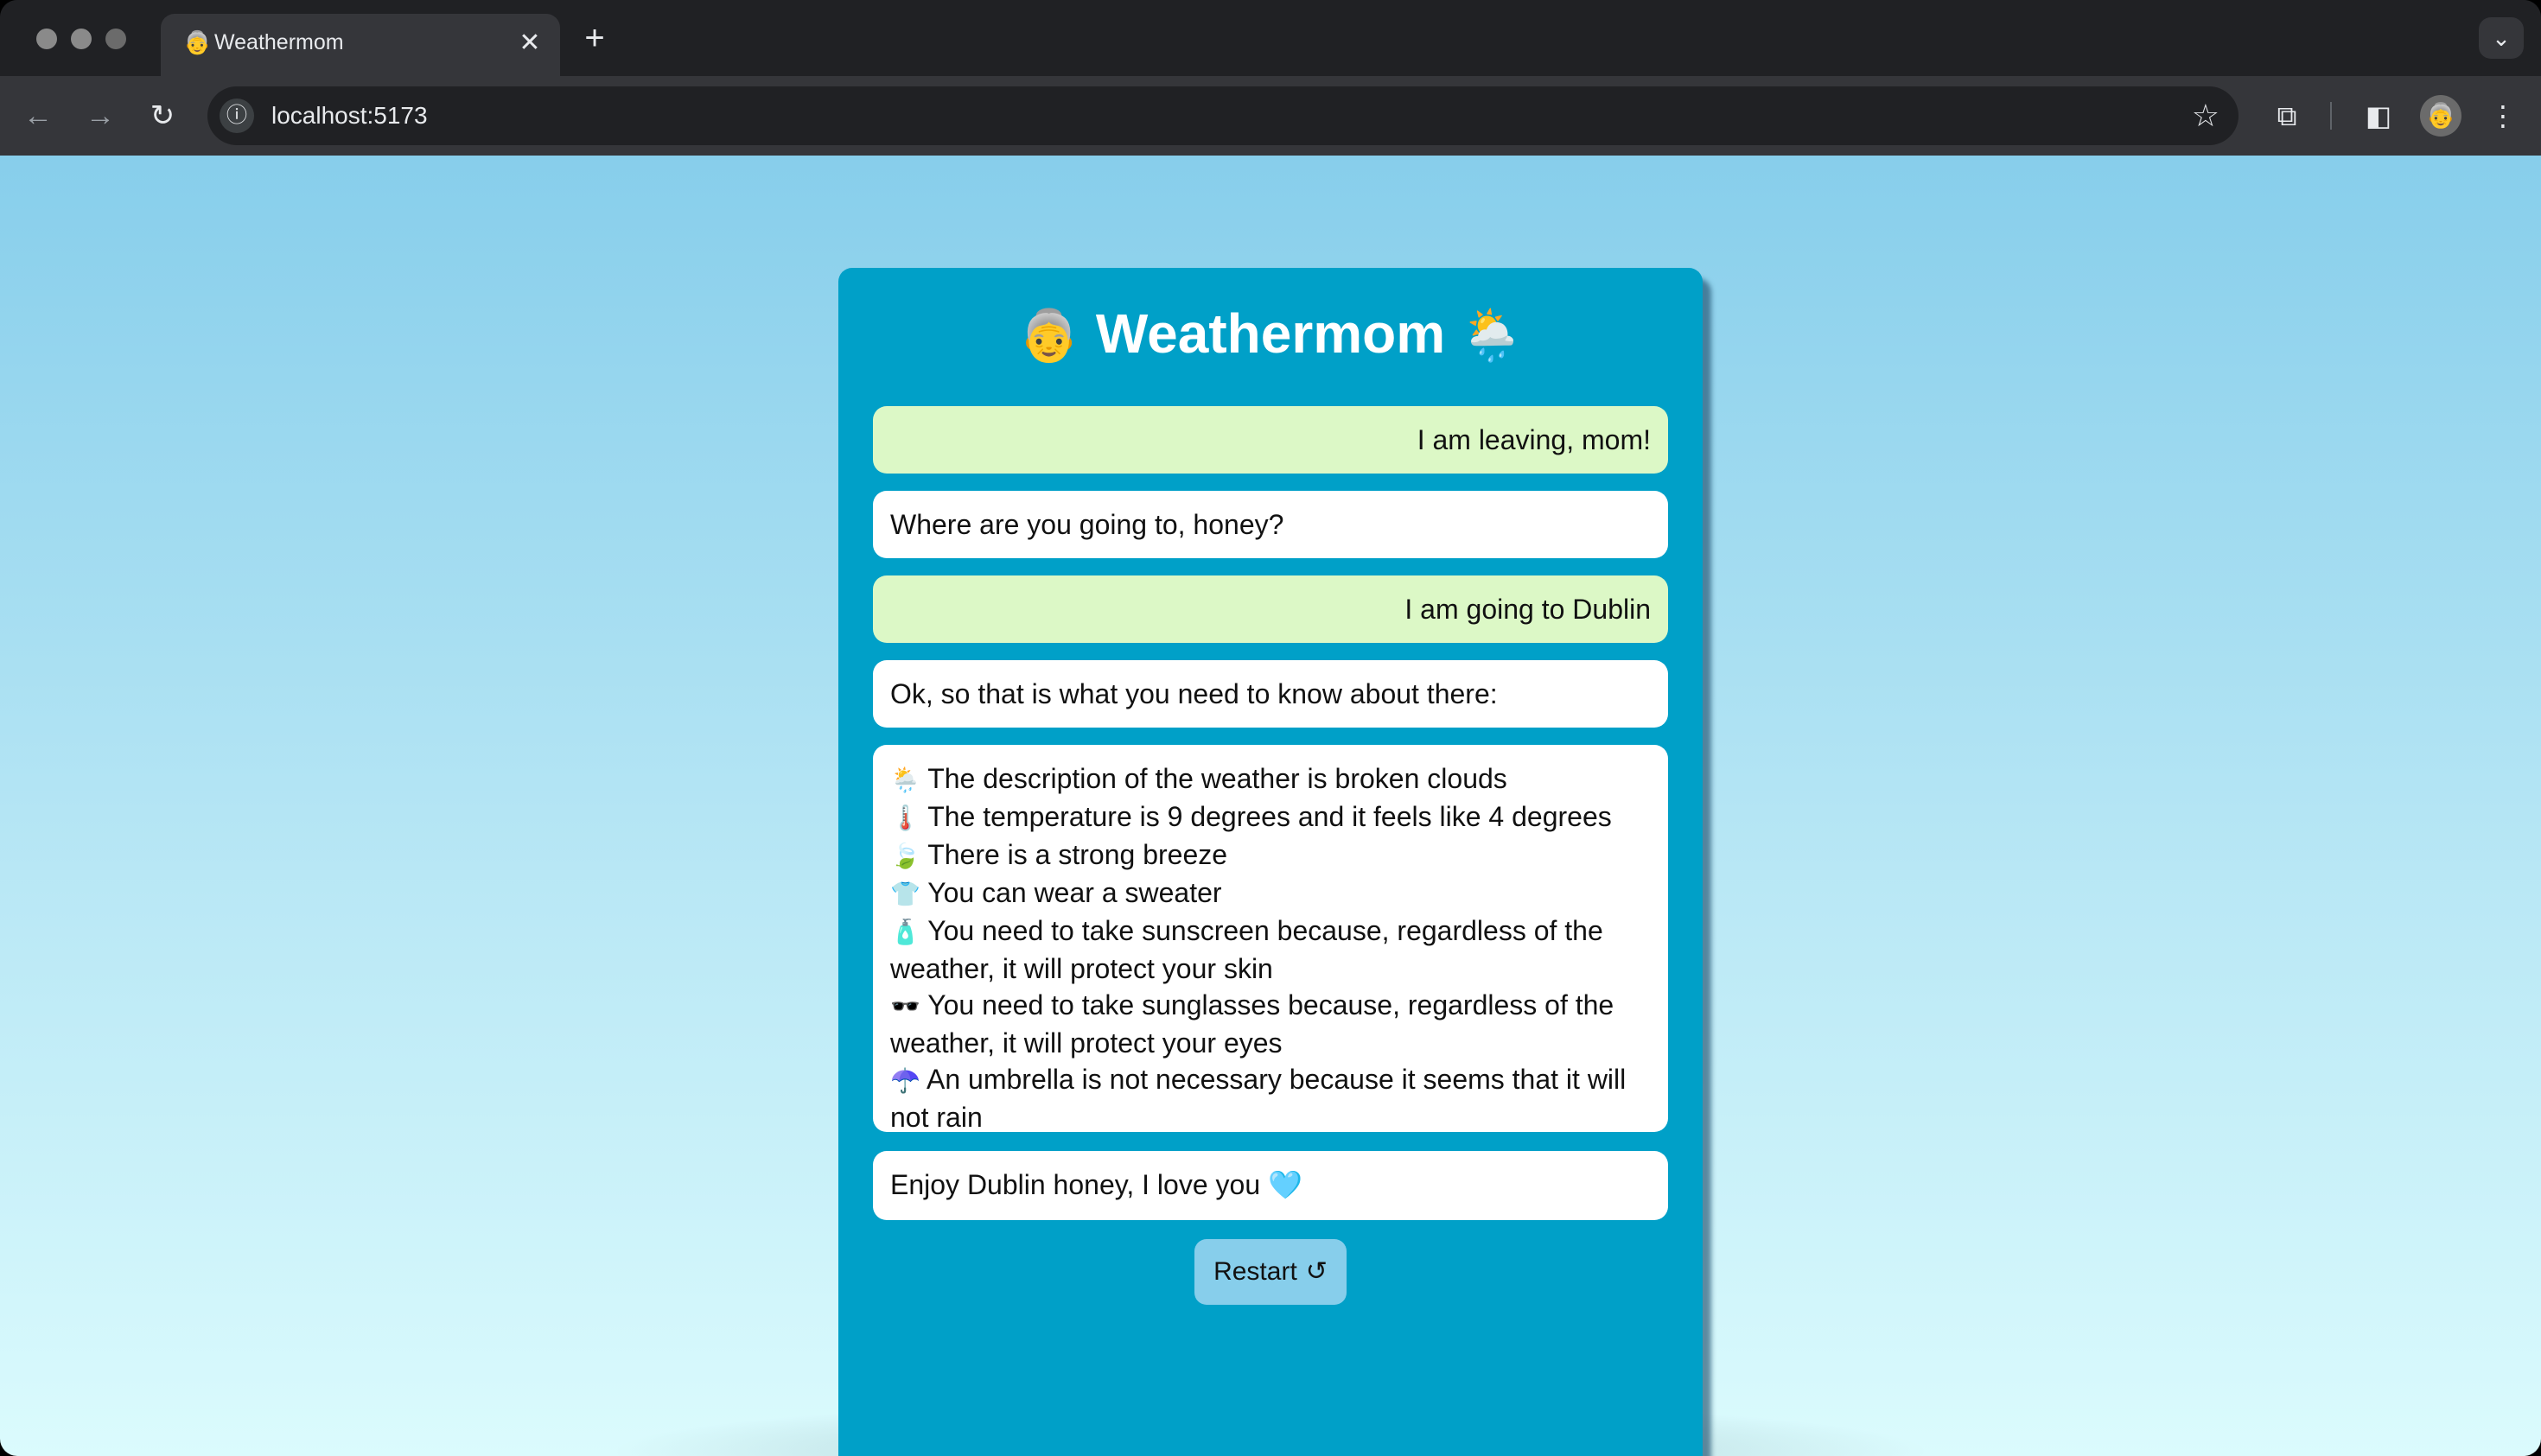  Describe the element at coordinates (905, 1081) in the screenshot. I see `umbrella-icon: ☂️` at that location.